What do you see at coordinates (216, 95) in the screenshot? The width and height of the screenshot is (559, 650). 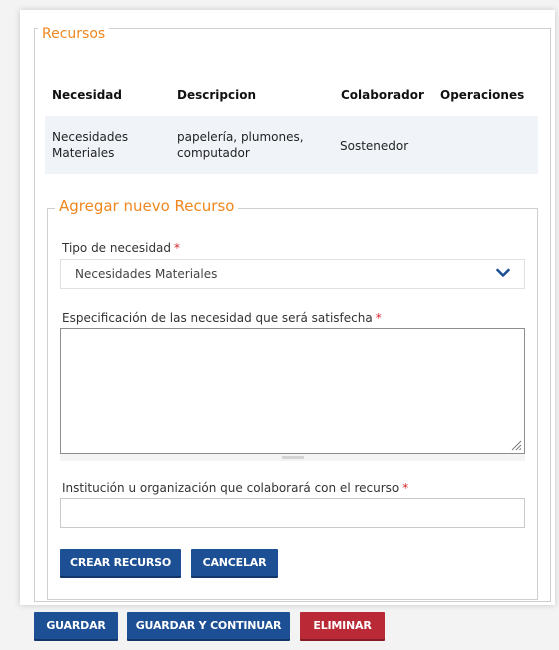 I see `column-header-descripcion: Descripcion` at bounding box center [216, 95].